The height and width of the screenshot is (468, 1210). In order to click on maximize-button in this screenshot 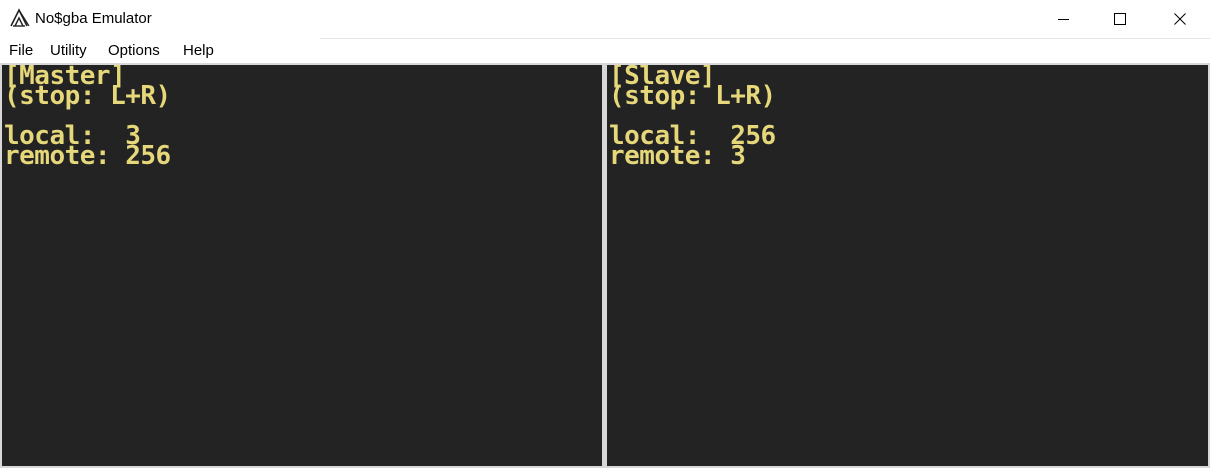, I will do `click(1120, 19)`.